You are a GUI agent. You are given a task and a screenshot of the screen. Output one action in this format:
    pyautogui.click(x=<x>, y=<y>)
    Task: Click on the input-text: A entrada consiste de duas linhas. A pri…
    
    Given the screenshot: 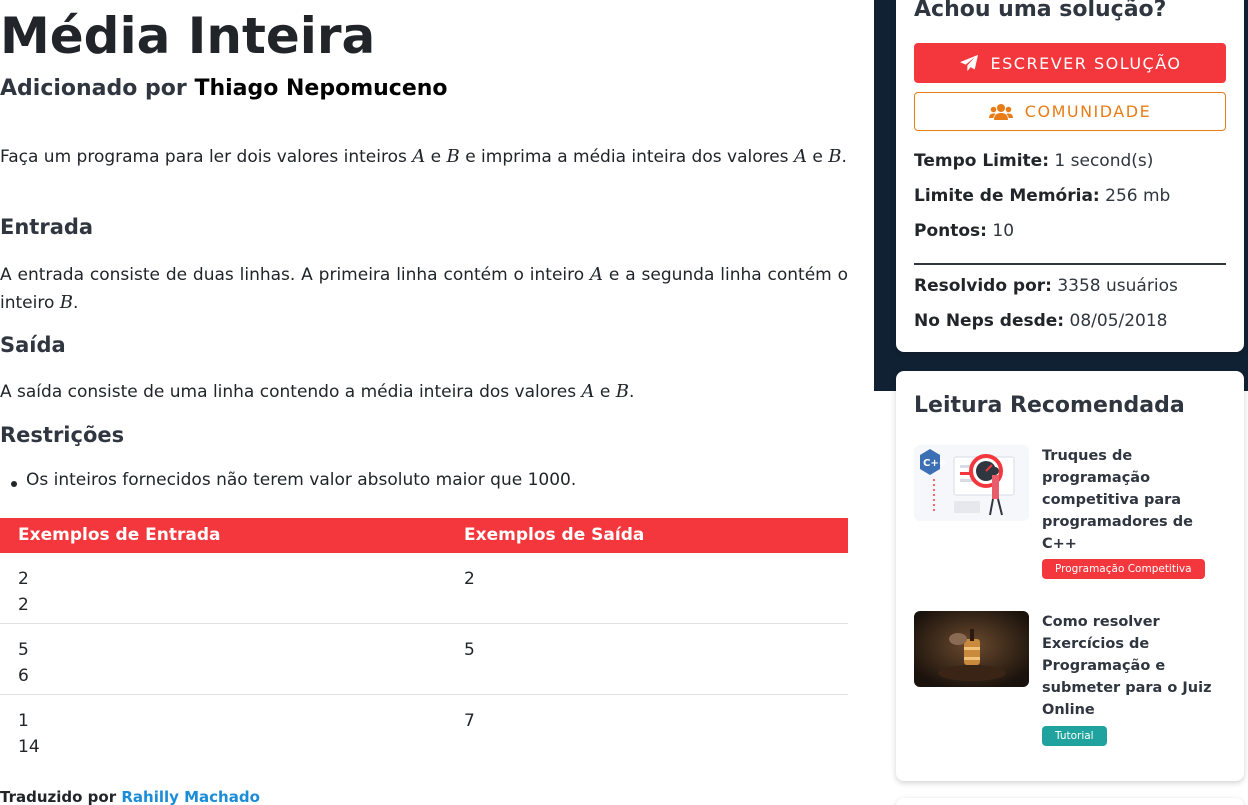 What is the action you would take?
    pyautogui.click(x=292, y=275)
    